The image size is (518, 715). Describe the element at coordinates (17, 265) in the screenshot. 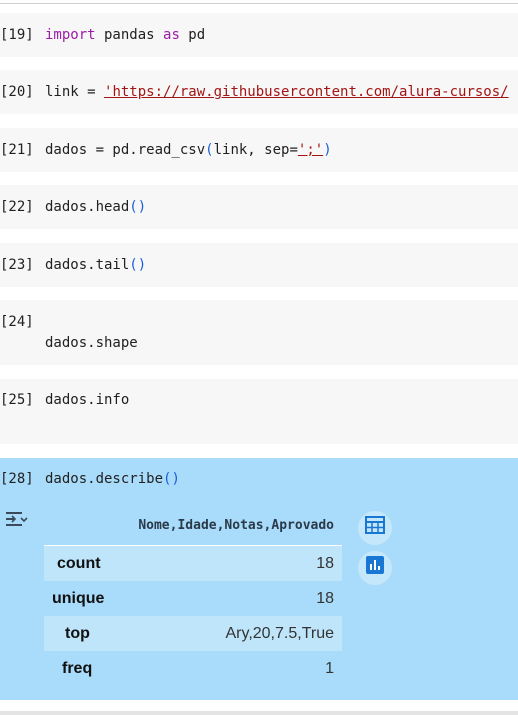

I see `cell-prompt: [23]` at that location.